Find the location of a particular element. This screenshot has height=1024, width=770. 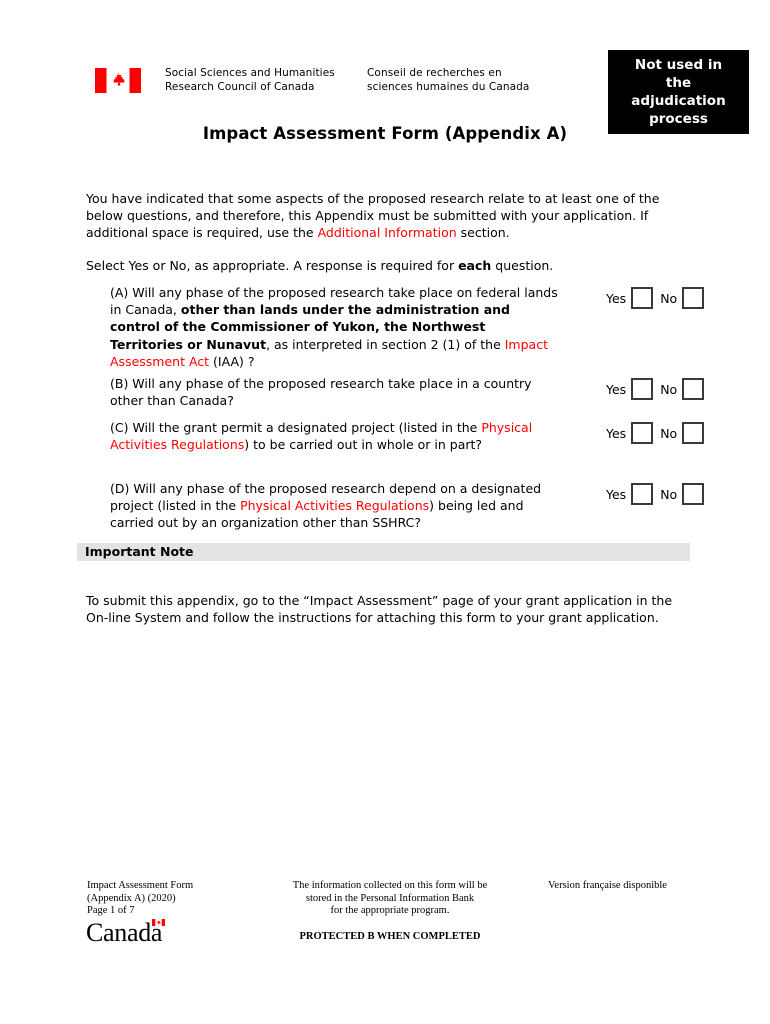

footer-french-version-link: Version française disponible is located at coordinates (607, 886).